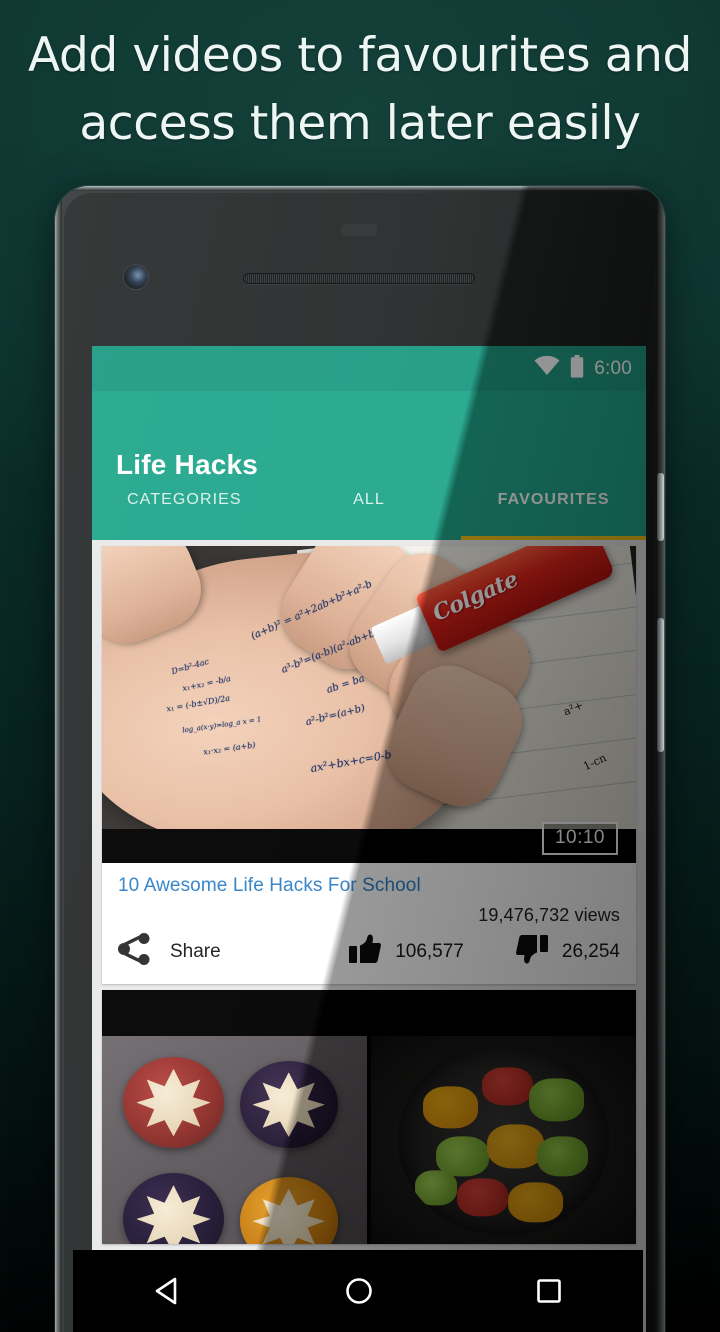 The width and height of the screenshot is (720, 1332). I want to click on video-thumbnail, so click(369, 1117).